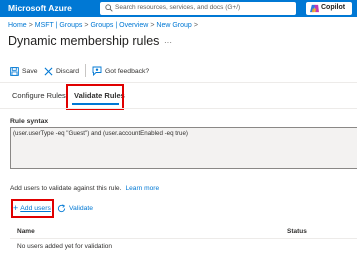  What do you see at coordinates (84, 41) in the screenshot?
I see `page-title: Dynamic membership rules` at bounding box center [84, 41].